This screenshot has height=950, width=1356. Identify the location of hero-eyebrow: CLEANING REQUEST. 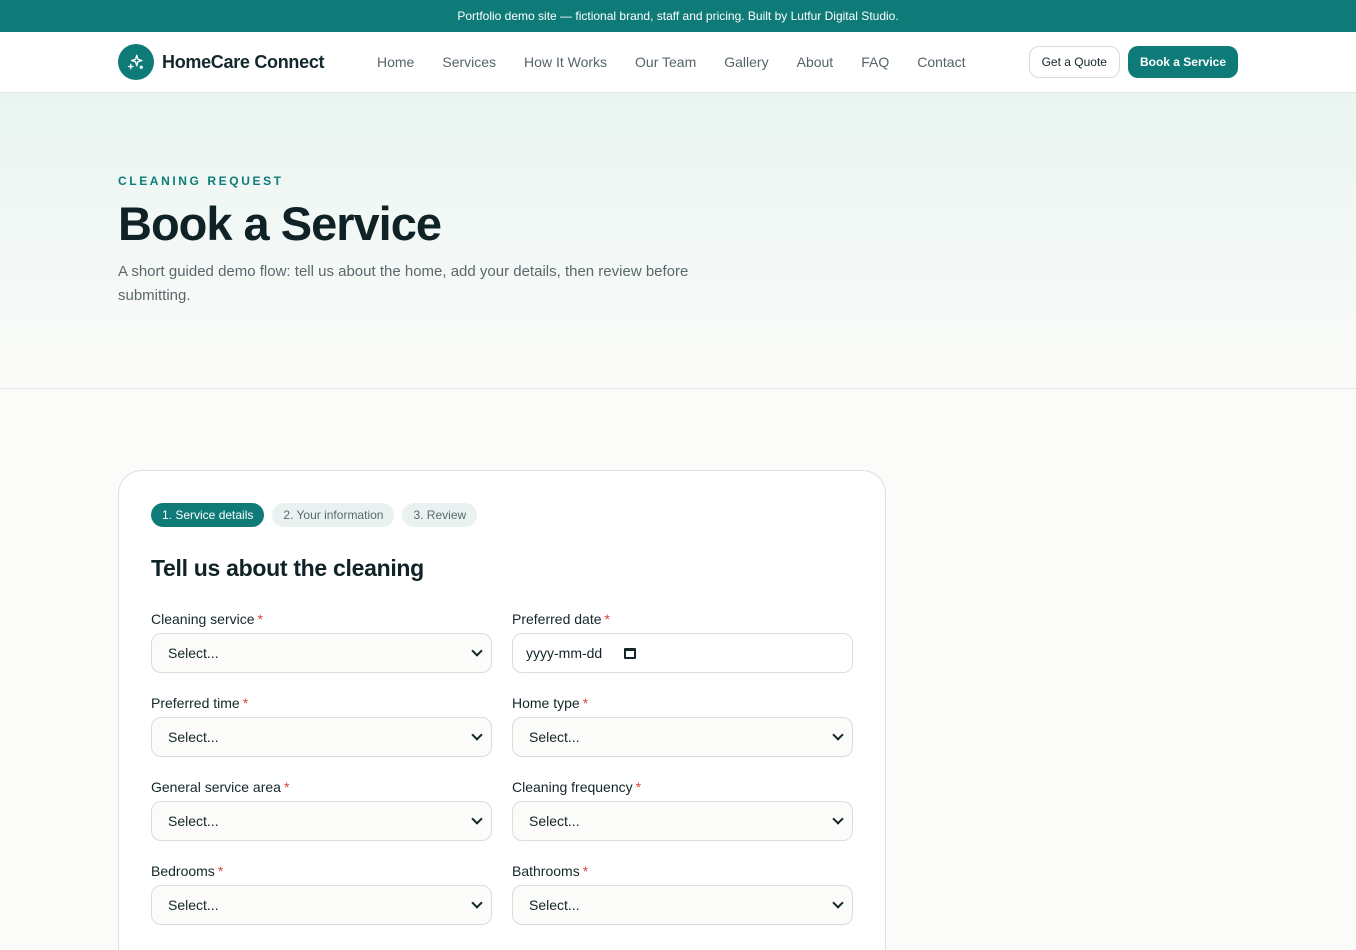
(201, 181).